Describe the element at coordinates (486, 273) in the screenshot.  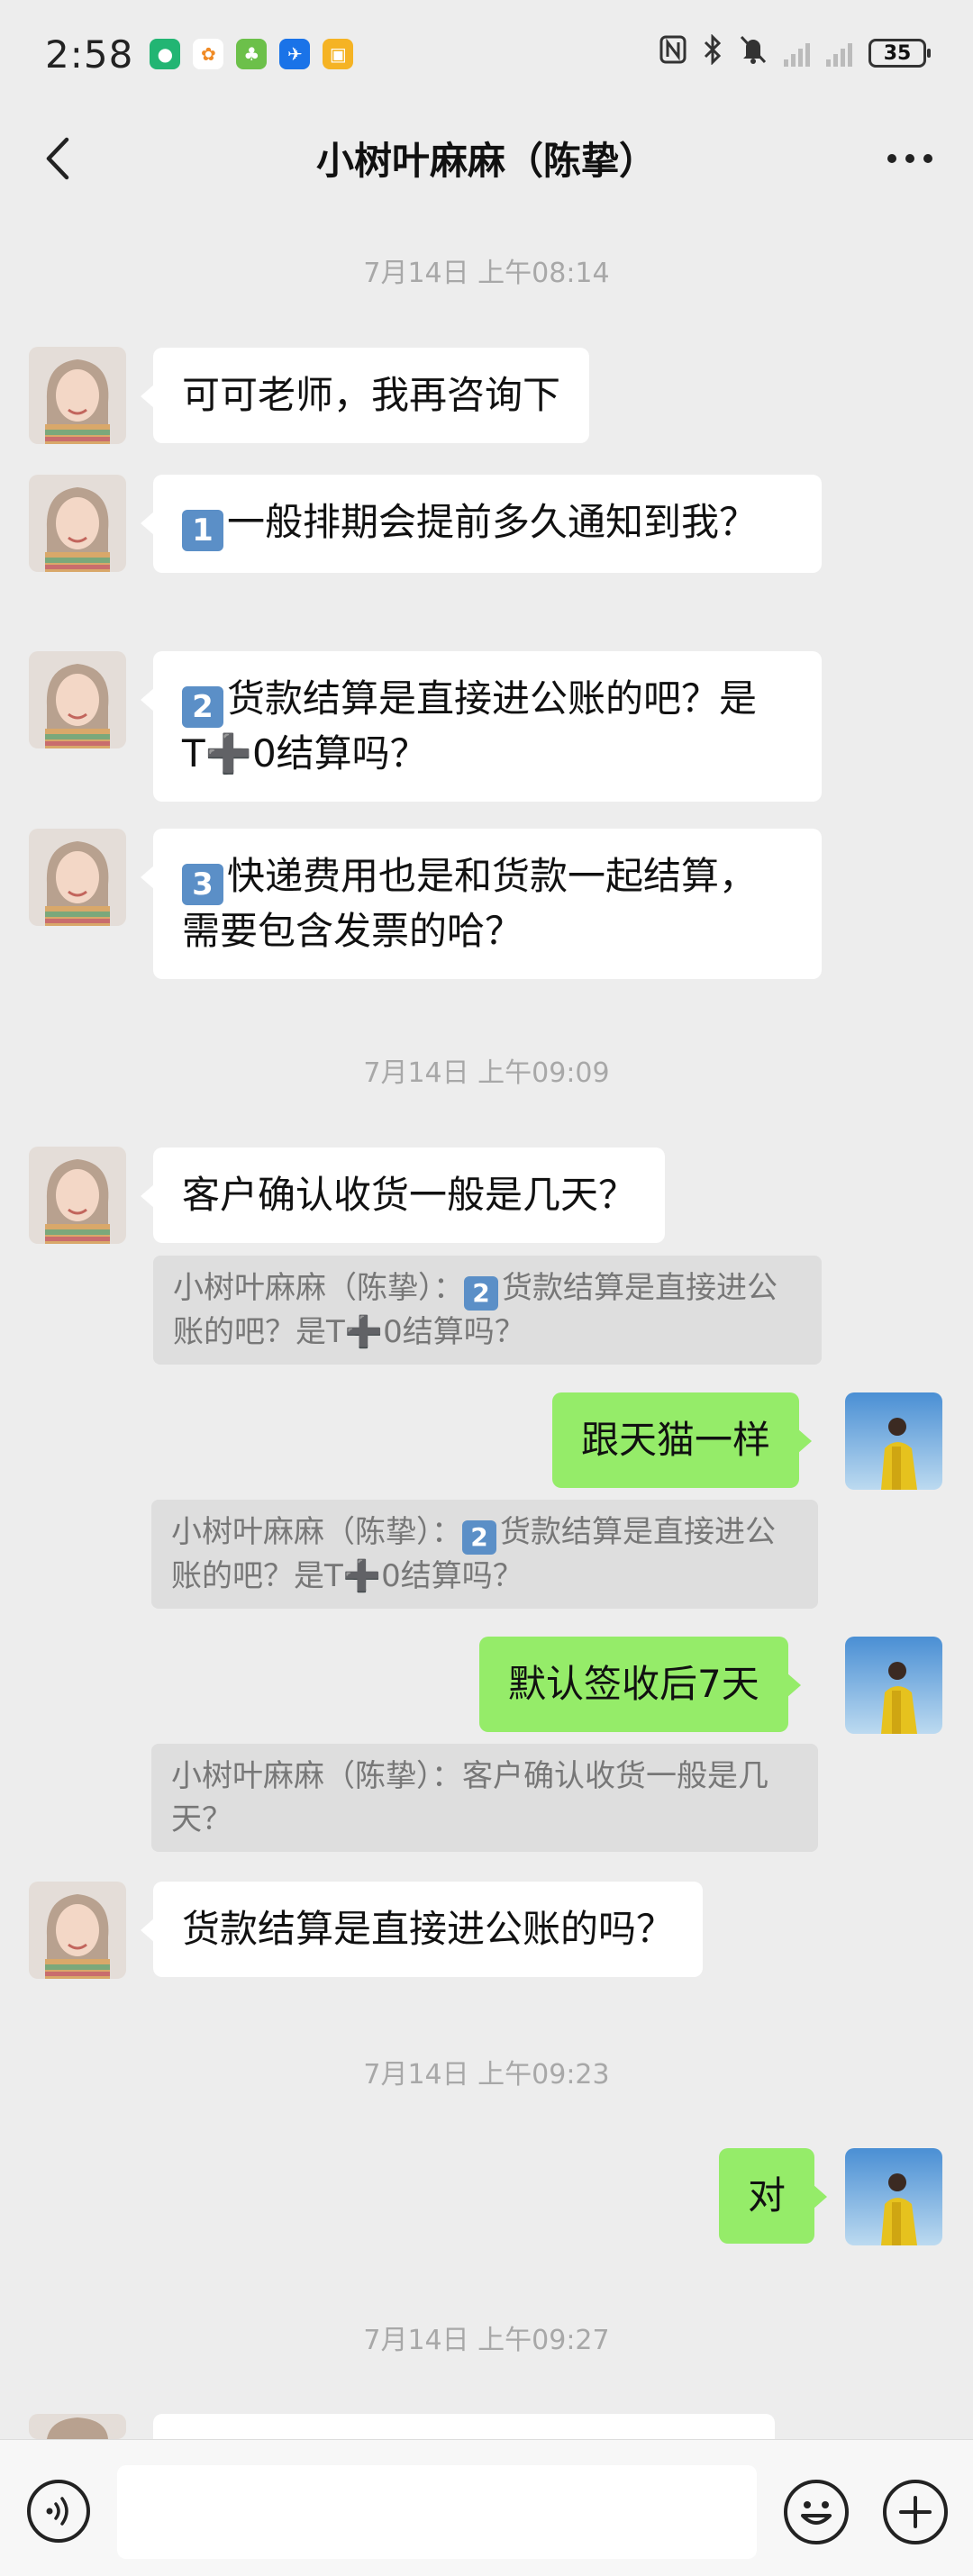
I see `message-timestamp: 7月14日 上午08:14` at that location.